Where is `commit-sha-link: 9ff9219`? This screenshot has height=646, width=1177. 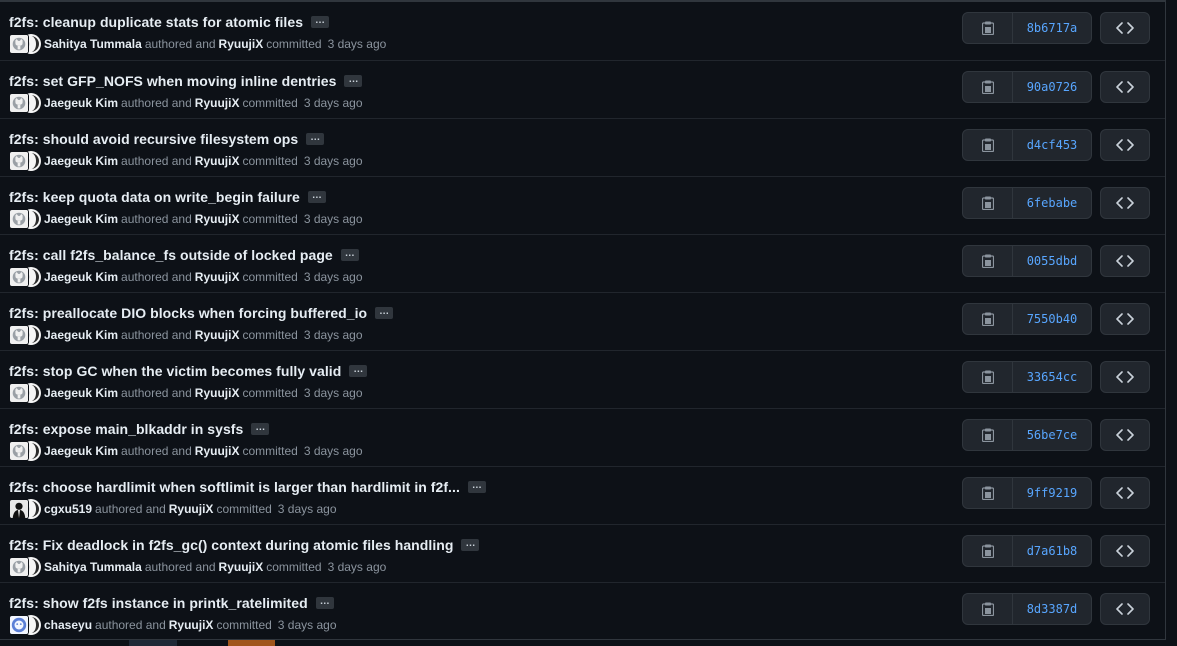
commit-sha-link: 9ff9219 is located at coordinates (1052, 493).